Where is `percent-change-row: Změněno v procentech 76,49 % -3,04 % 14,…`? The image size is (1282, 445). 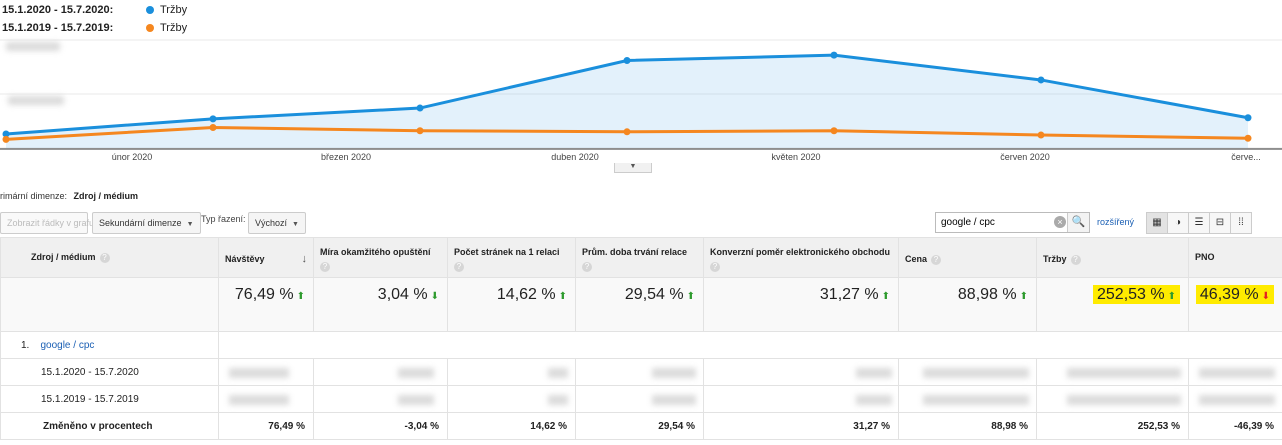 percent-change-row: Změněno v procentech 76,49 % -3,04 % 14,… is located at coordinates (641, 426).